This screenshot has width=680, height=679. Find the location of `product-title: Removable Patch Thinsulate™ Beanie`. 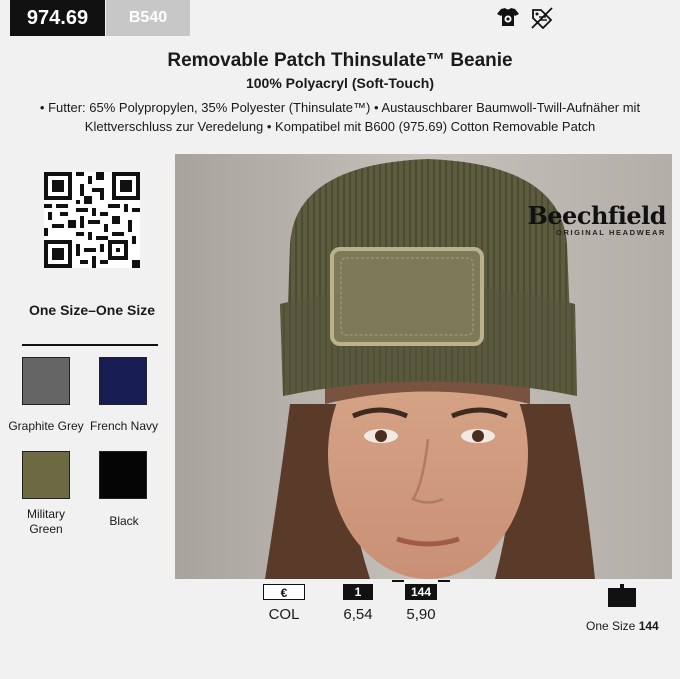

product-title: Removable Patch Thinsulate™ Beanie is located at coordinates (340, 60).